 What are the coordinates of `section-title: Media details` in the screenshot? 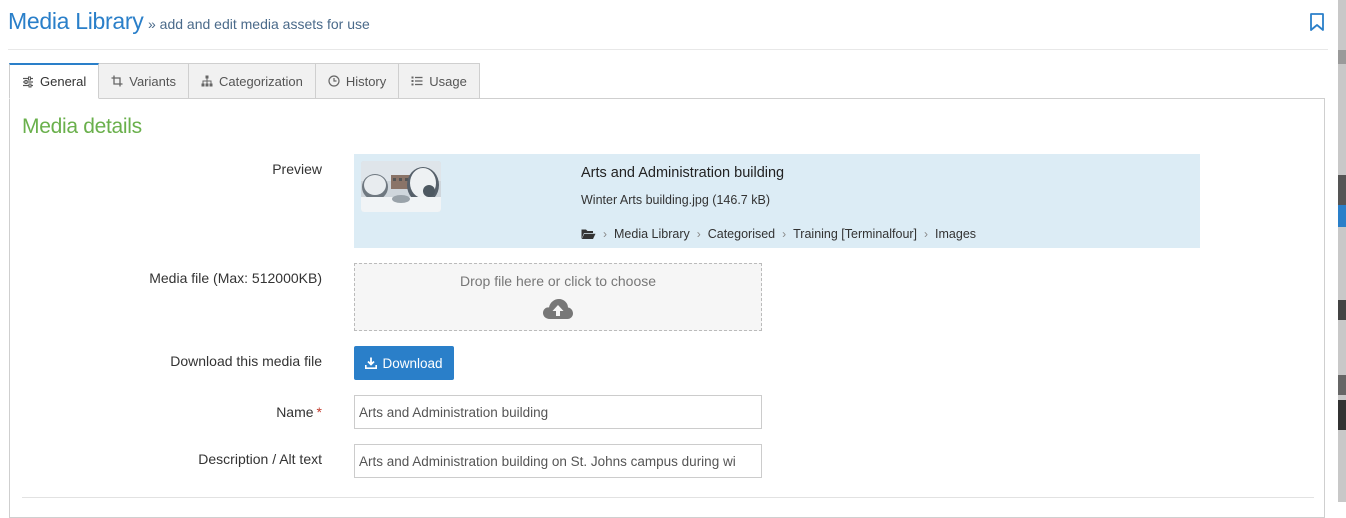 It's located at (82, 126).